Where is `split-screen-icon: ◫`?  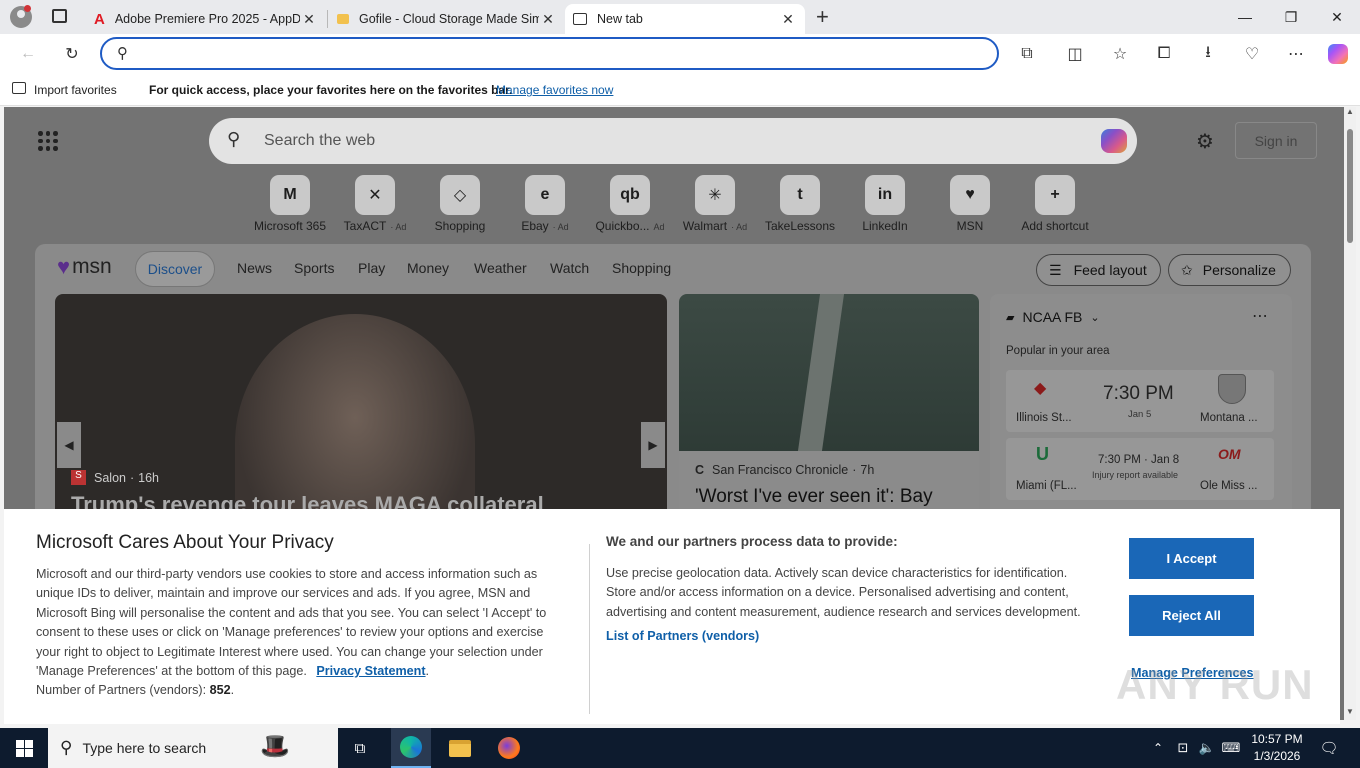
split-screen-icon: ◫ is located at coordinates (1075, 54).